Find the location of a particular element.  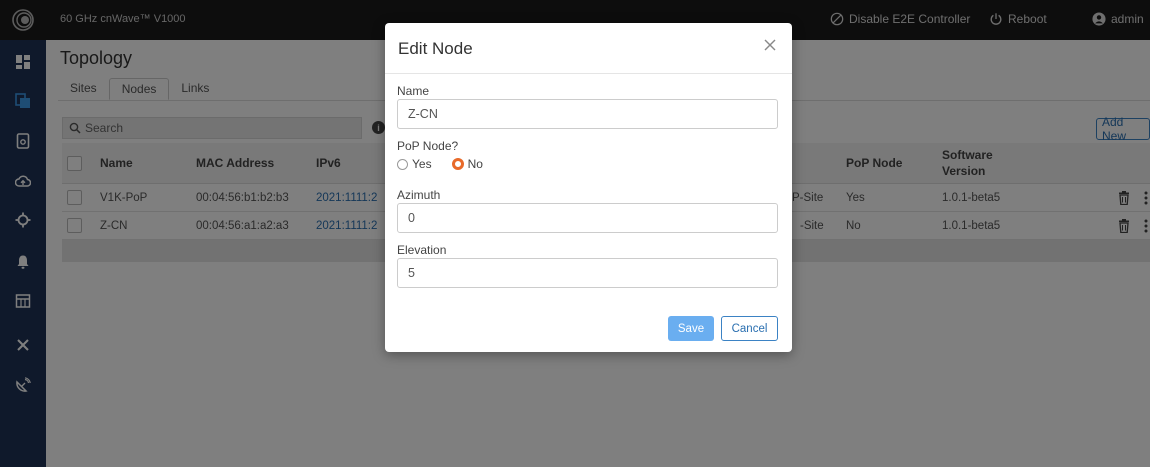

pop-no-radio is located at coordinates (457, 164).